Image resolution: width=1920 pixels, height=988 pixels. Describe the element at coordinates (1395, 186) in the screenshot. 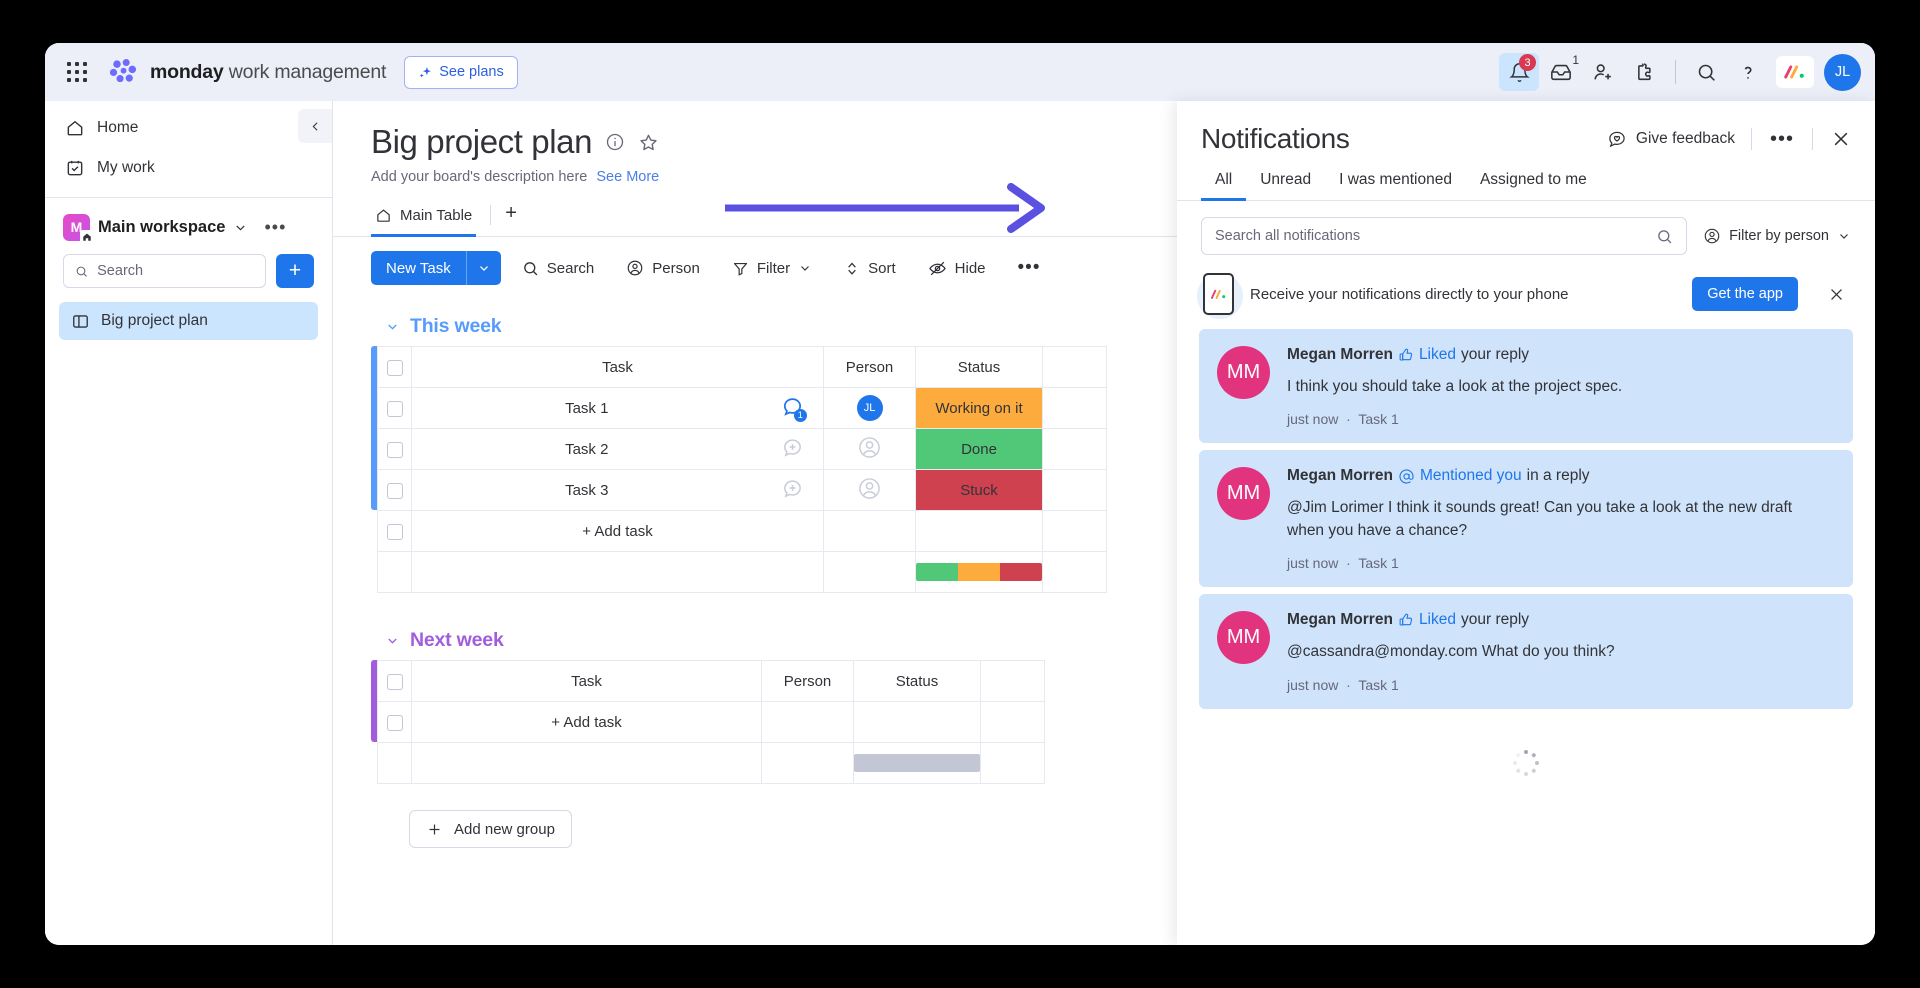

I see `tab-i-was-mentioned: I was mentioned` at that location.